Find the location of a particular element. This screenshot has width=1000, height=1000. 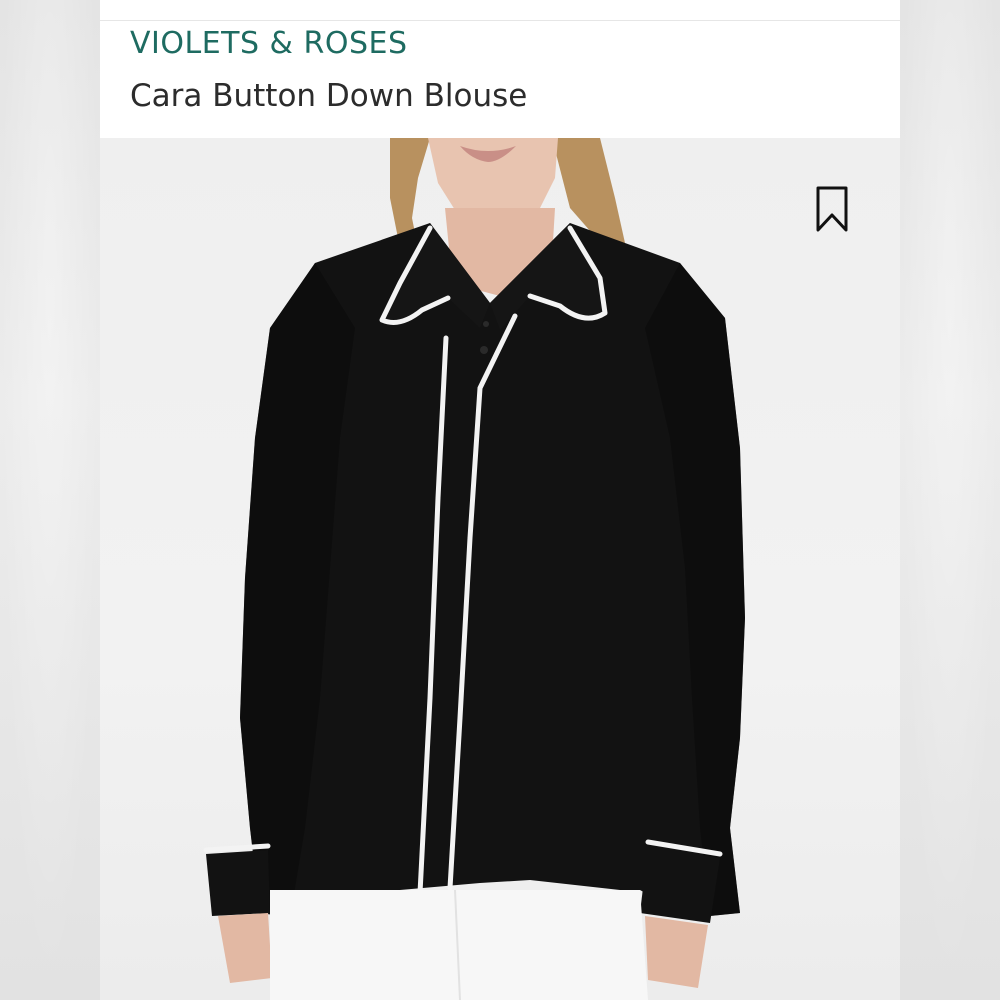

brand-name: VIOLETS & ROSES is located at coordinates (269, 43).